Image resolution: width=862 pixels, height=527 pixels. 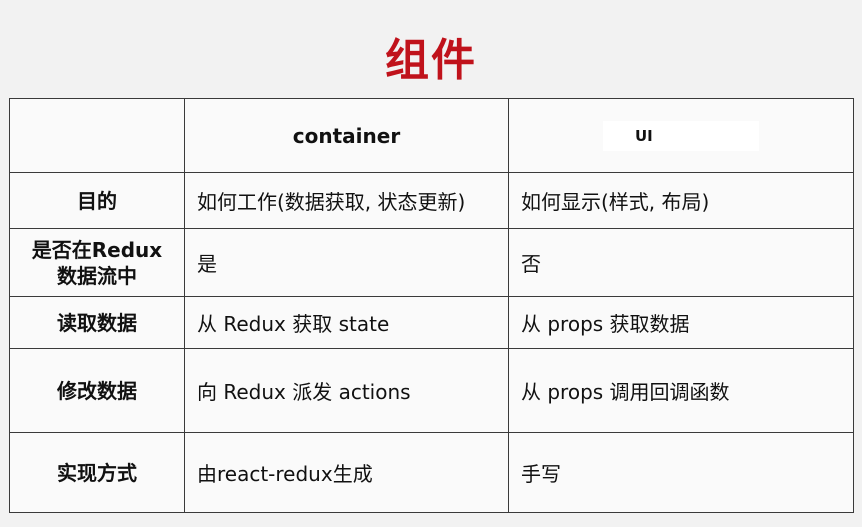 What do you see at coordinates (346, 472) in the screenshot?
I see `cell-container-implementation: 由react-redux生成` at bounding box center [346, 472].